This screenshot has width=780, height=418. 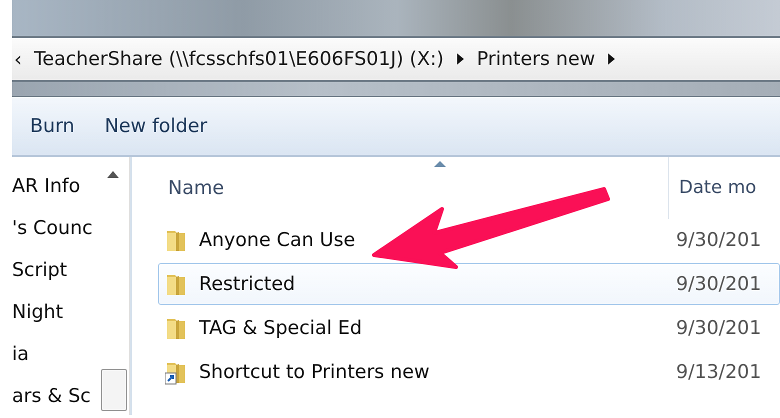 What do you see at coordinates (56, 312) in the screenshot?
I see `sidebar-item: Night` at bounding box center [56, 312].